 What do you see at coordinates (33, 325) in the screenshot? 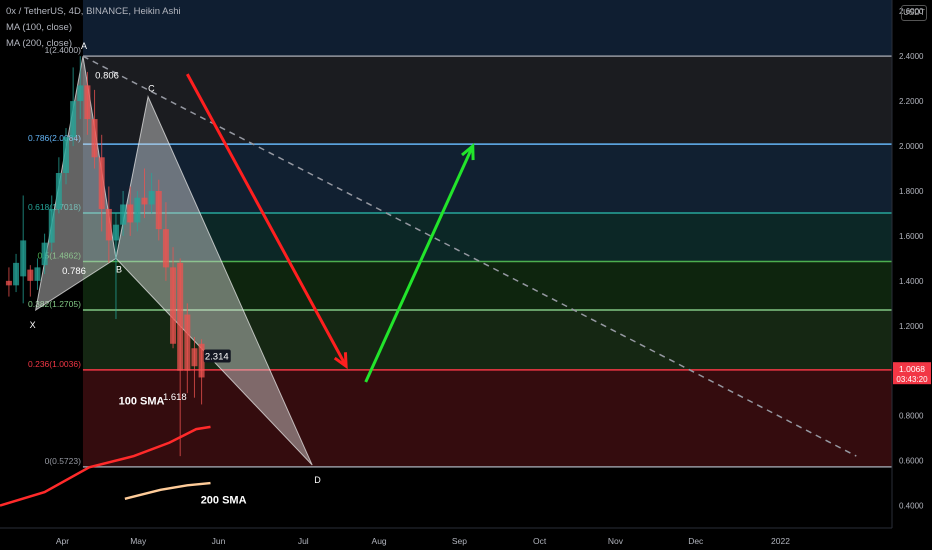
I see `pattern-point-x: X` at bounding box center [33, 325].